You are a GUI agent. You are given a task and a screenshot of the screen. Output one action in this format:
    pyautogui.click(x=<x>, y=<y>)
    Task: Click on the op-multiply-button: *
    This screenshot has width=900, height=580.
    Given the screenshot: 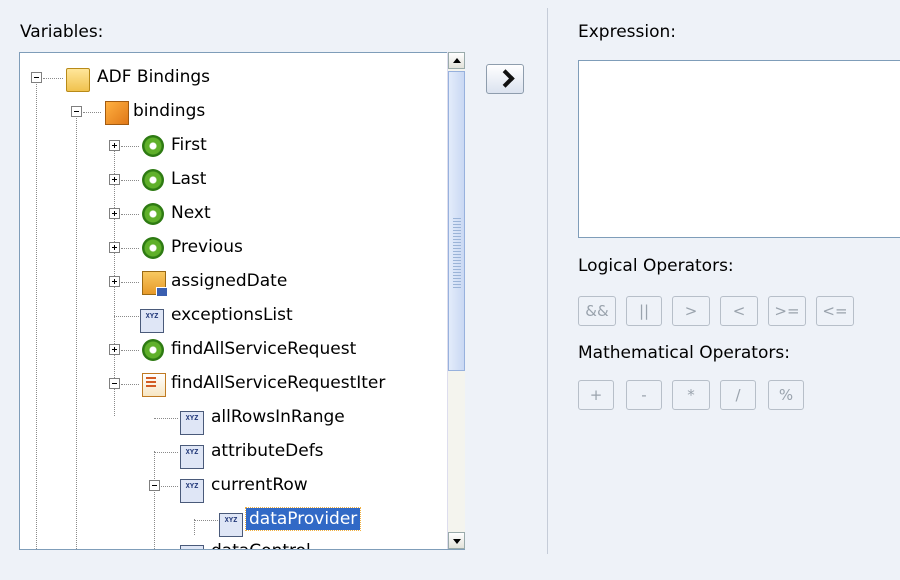 What is the action you would take?
    pyautogui.click(x=691, y=395)
    